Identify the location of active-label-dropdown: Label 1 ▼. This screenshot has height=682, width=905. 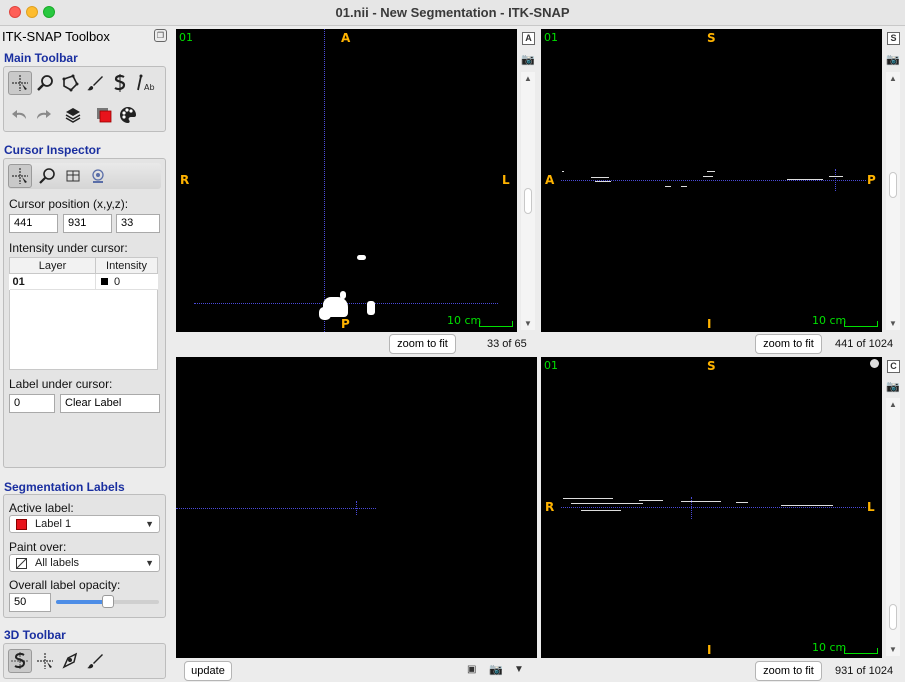
(84, 524).